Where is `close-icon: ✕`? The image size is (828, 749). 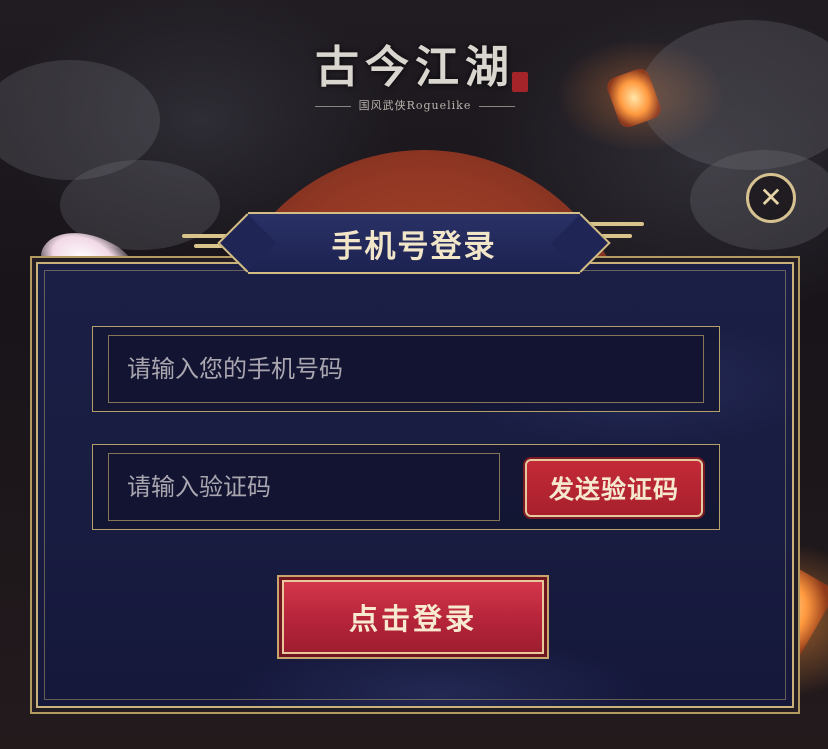
close-icon: ✕ is located at coordinates (771, 197).